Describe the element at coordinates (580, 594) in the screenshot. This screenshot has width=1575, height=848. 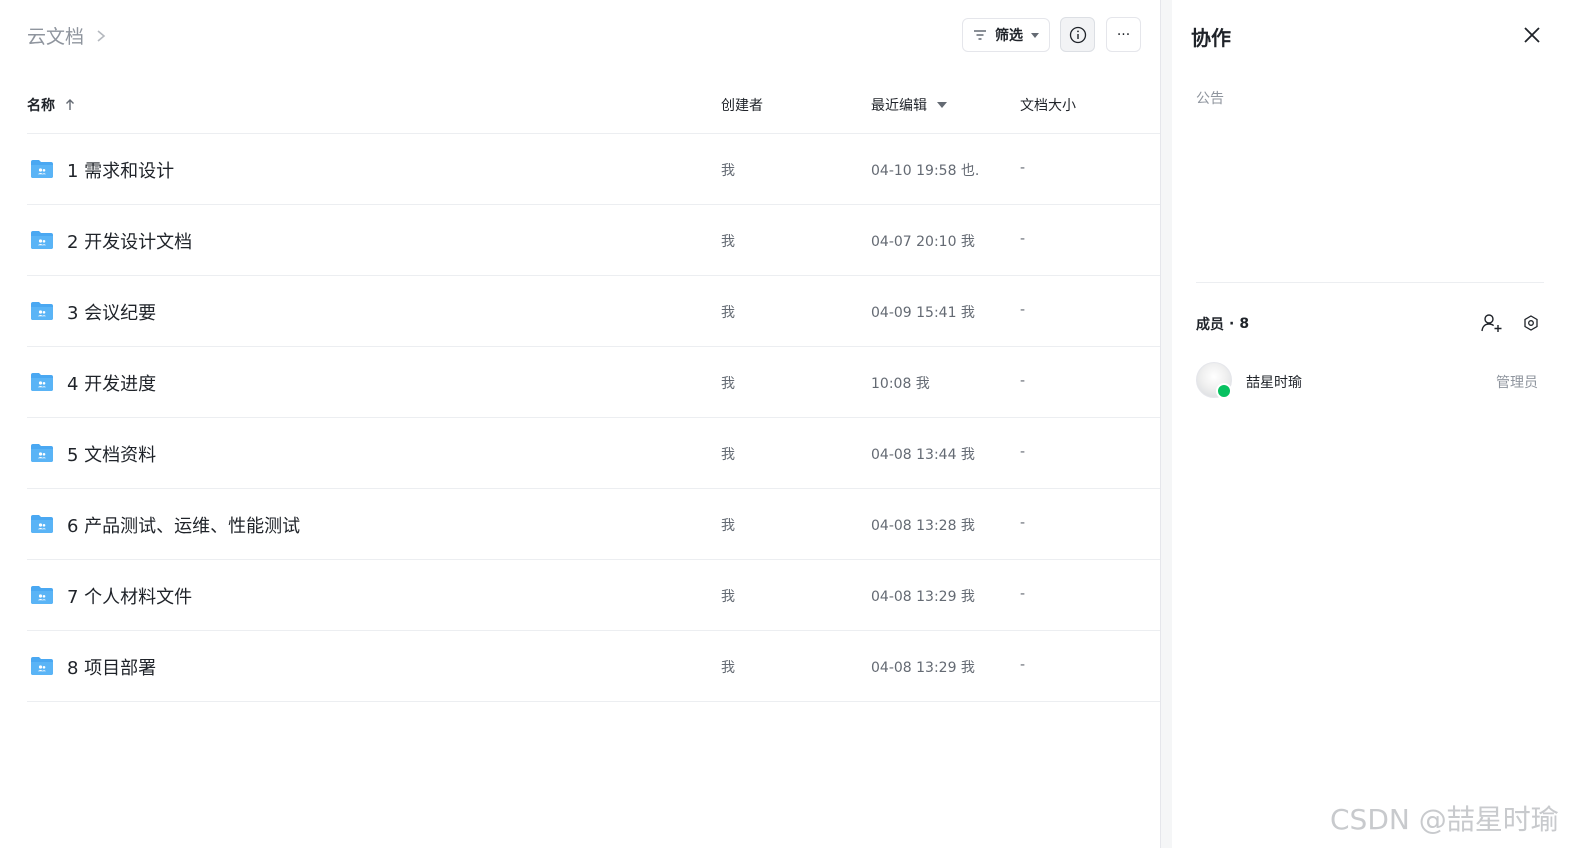
I see `table-row: 7 个人材料文件 我 04-08 13:29 我 -` at that location.